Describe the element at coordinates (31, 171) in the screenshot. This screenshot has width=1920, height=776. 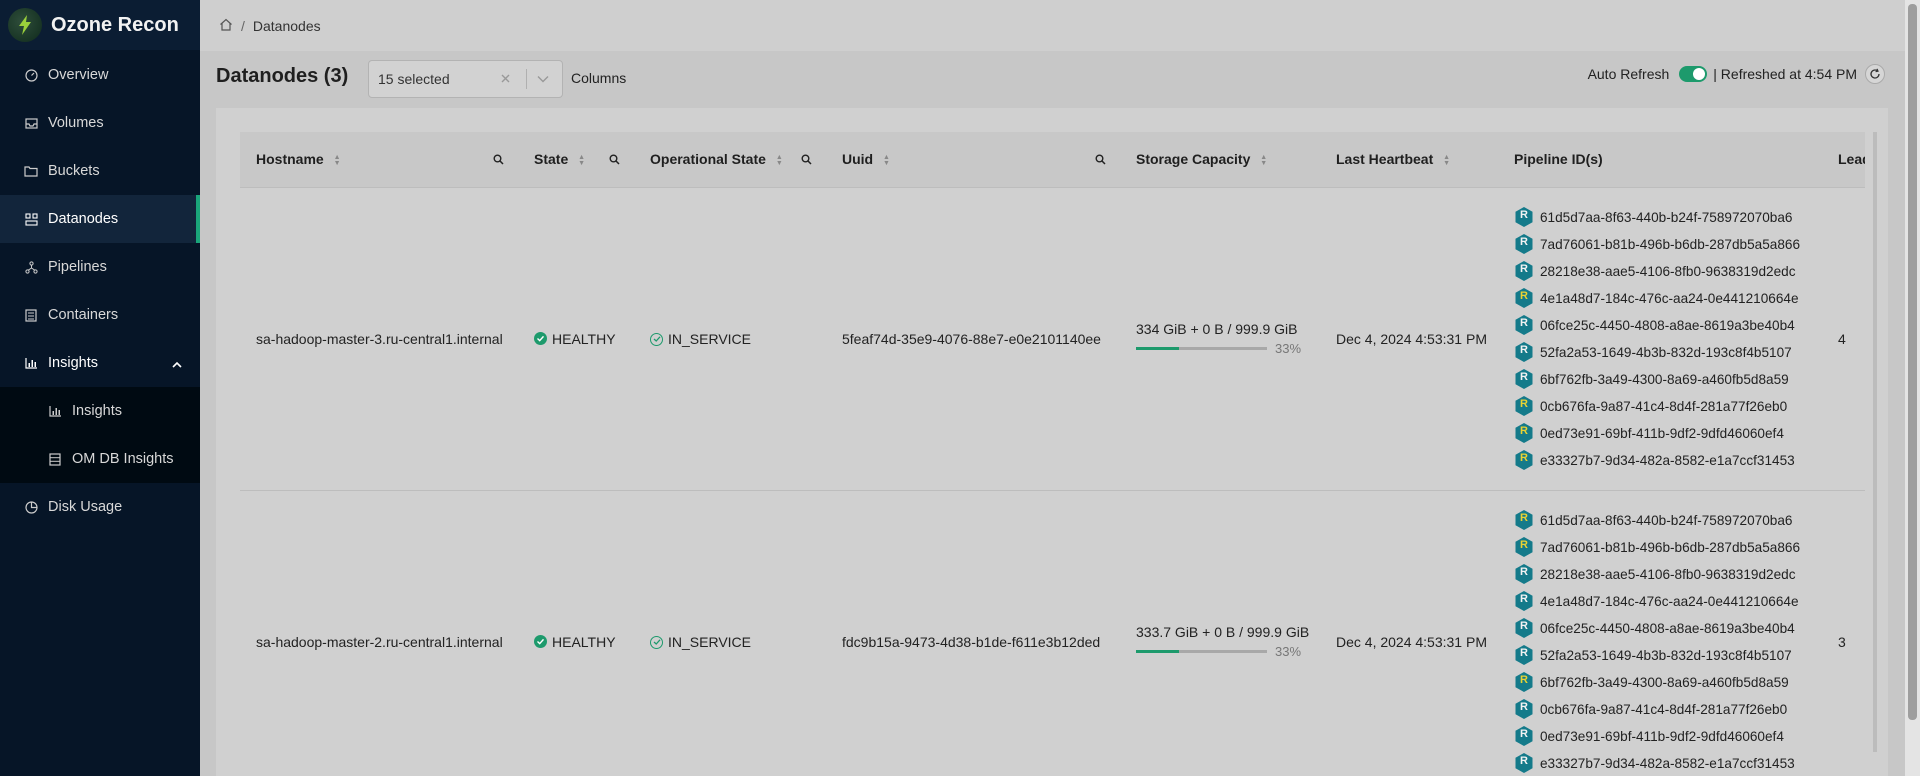
I see `folder-icon` at that location.